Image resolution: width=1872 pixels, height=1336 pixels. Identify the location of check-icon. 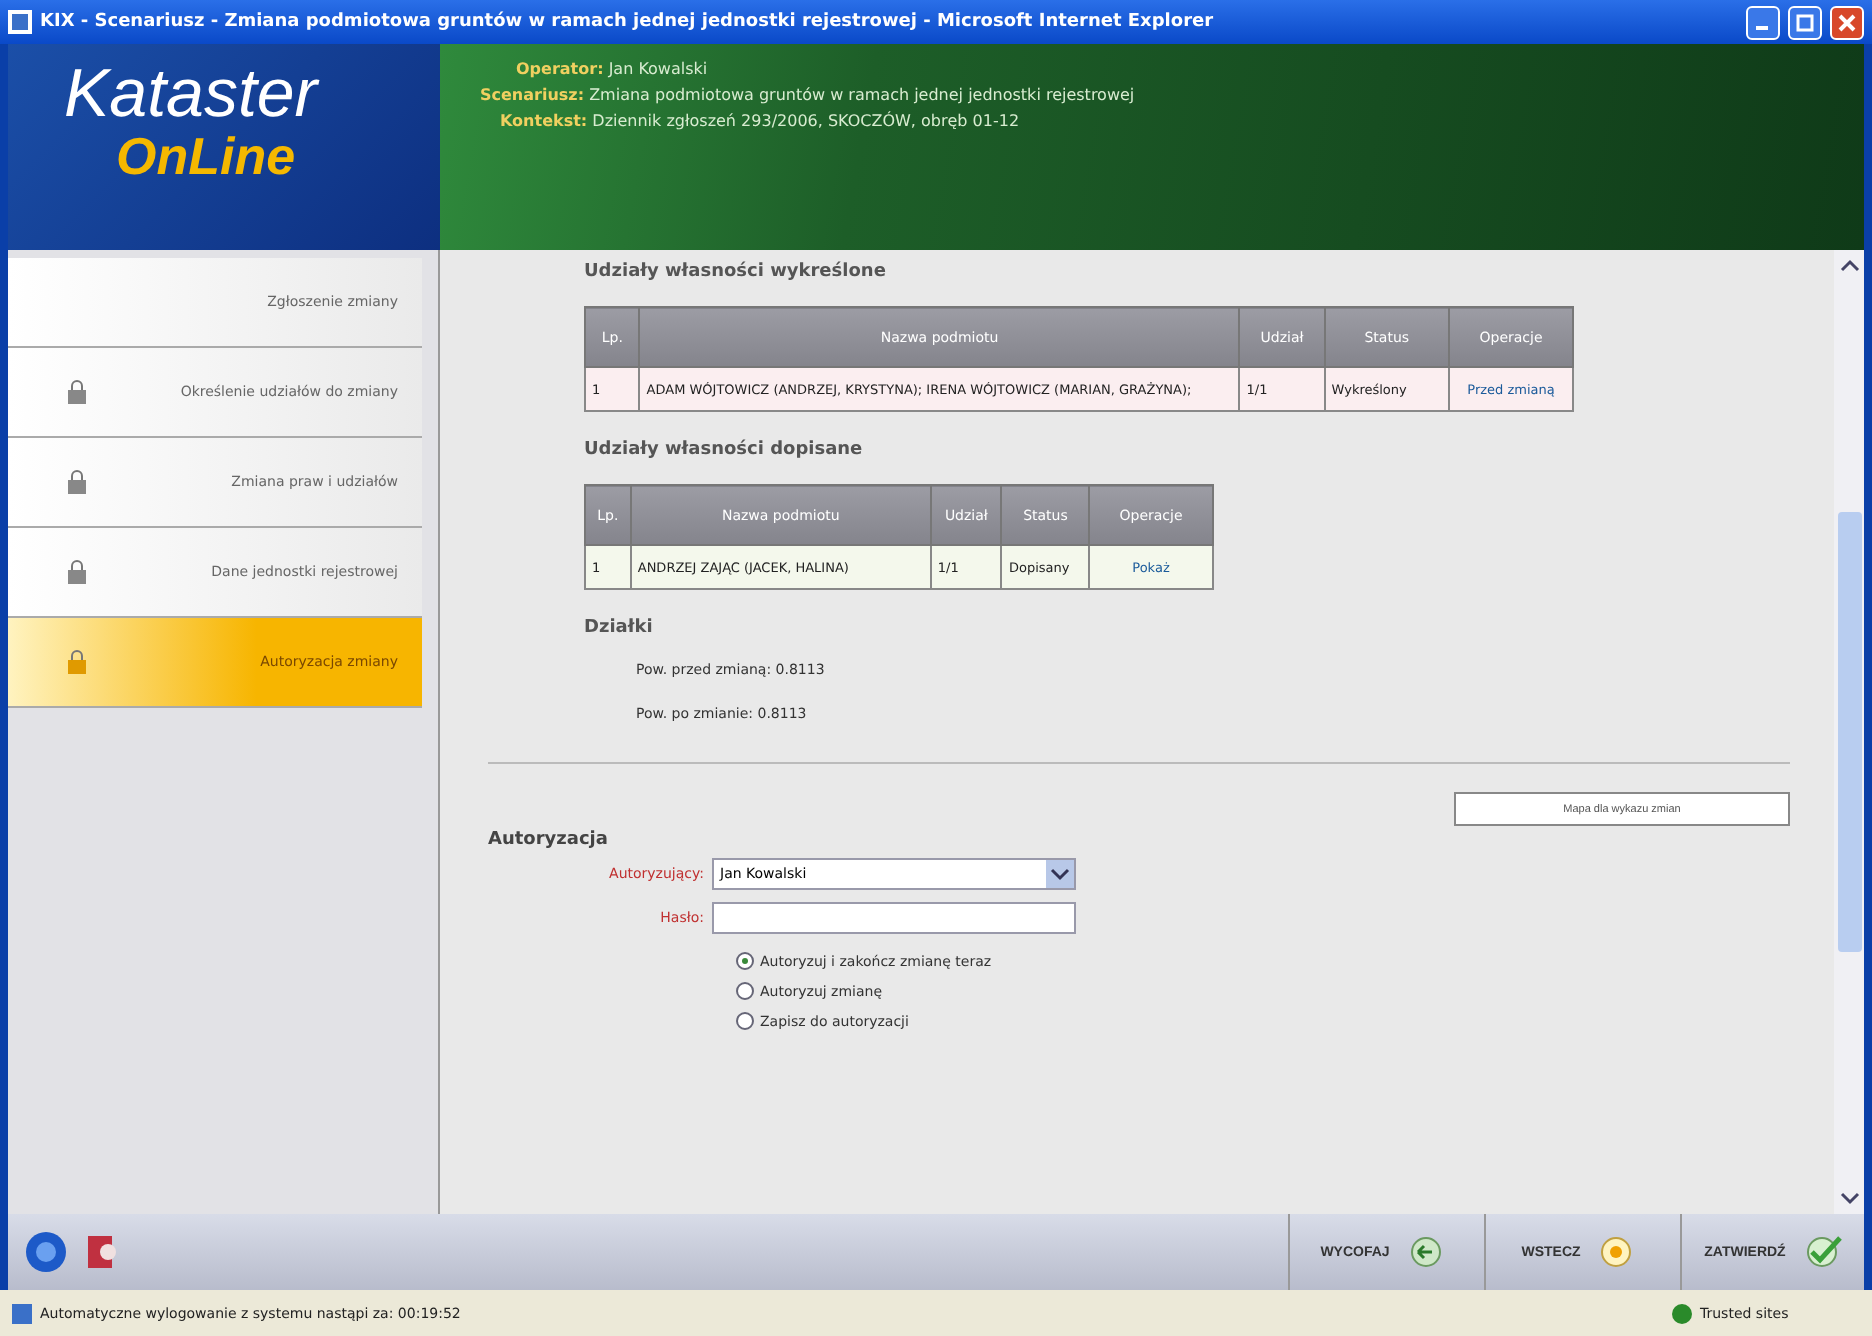
(1682, 1313).